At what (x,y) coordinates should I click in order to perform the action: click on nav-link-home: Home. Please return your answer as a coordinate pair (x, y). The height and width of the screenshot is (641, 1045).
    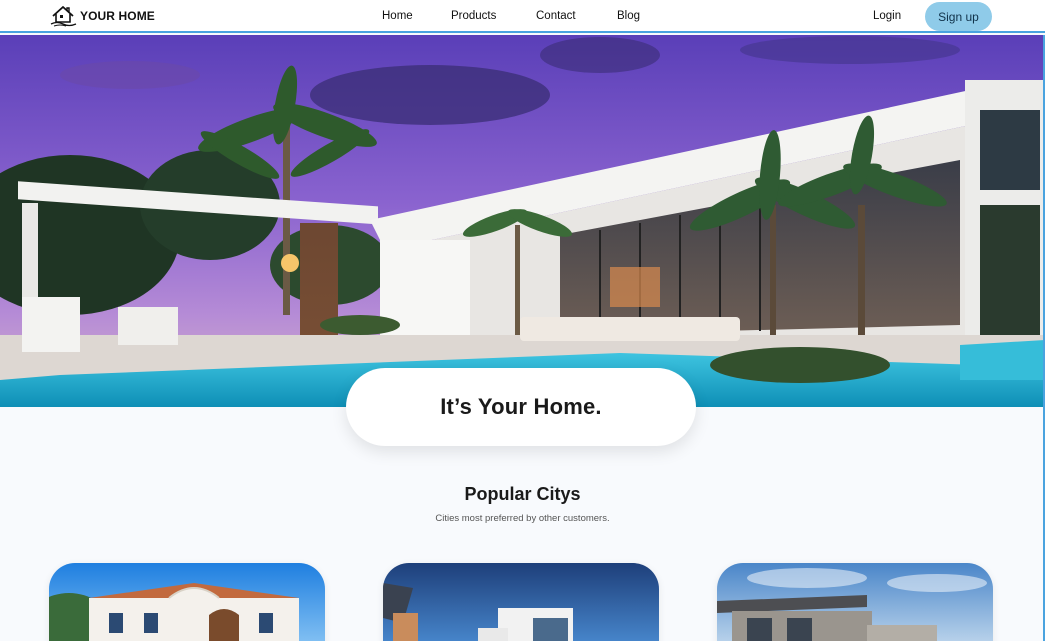
    Looking at the image, I should click on (397, 16).